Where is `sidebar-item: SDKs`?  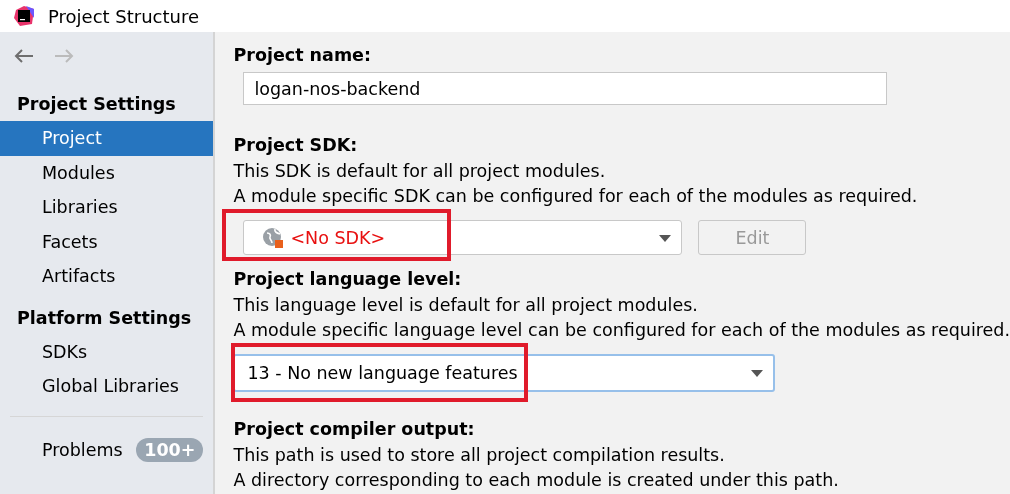
sidebar-item: SDKs is located at coordinates (107, 351).